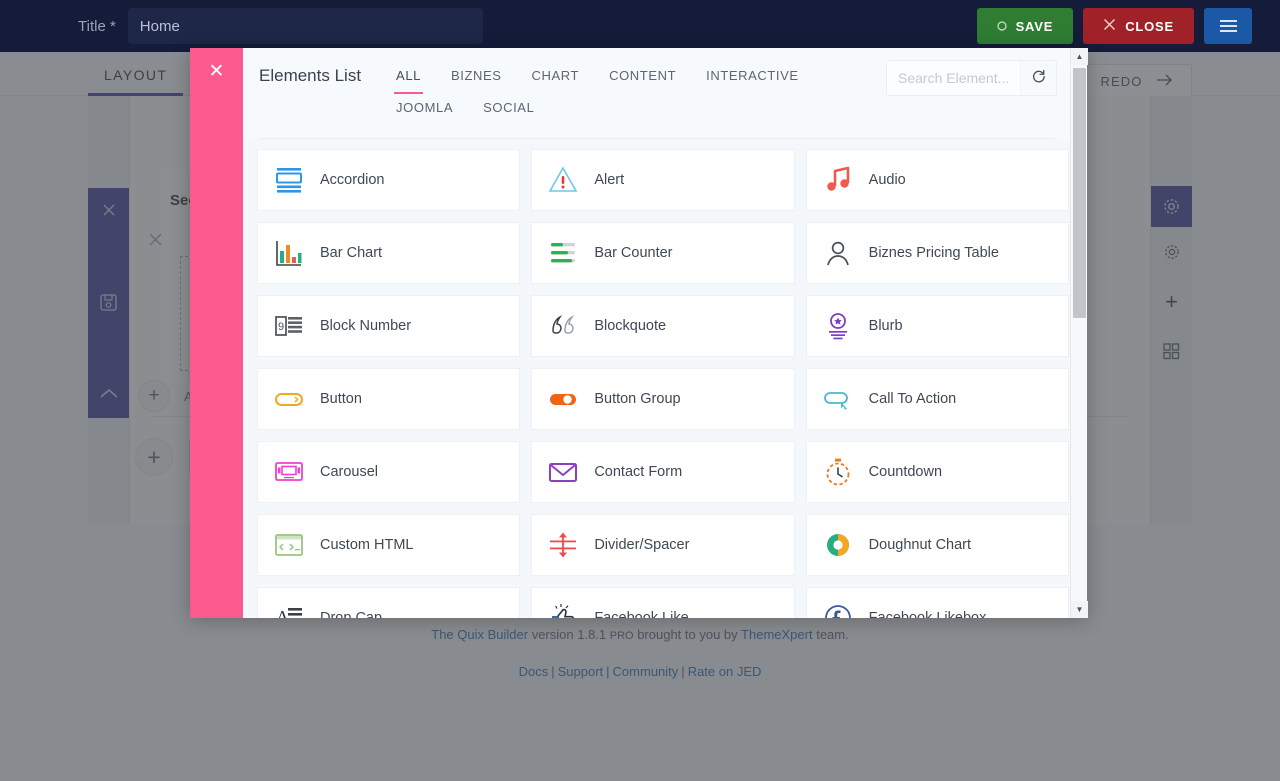 The height and width of the screenshot is (781, 1280). I want to click on element-card: Divider/Spacer, so click(663, 545).